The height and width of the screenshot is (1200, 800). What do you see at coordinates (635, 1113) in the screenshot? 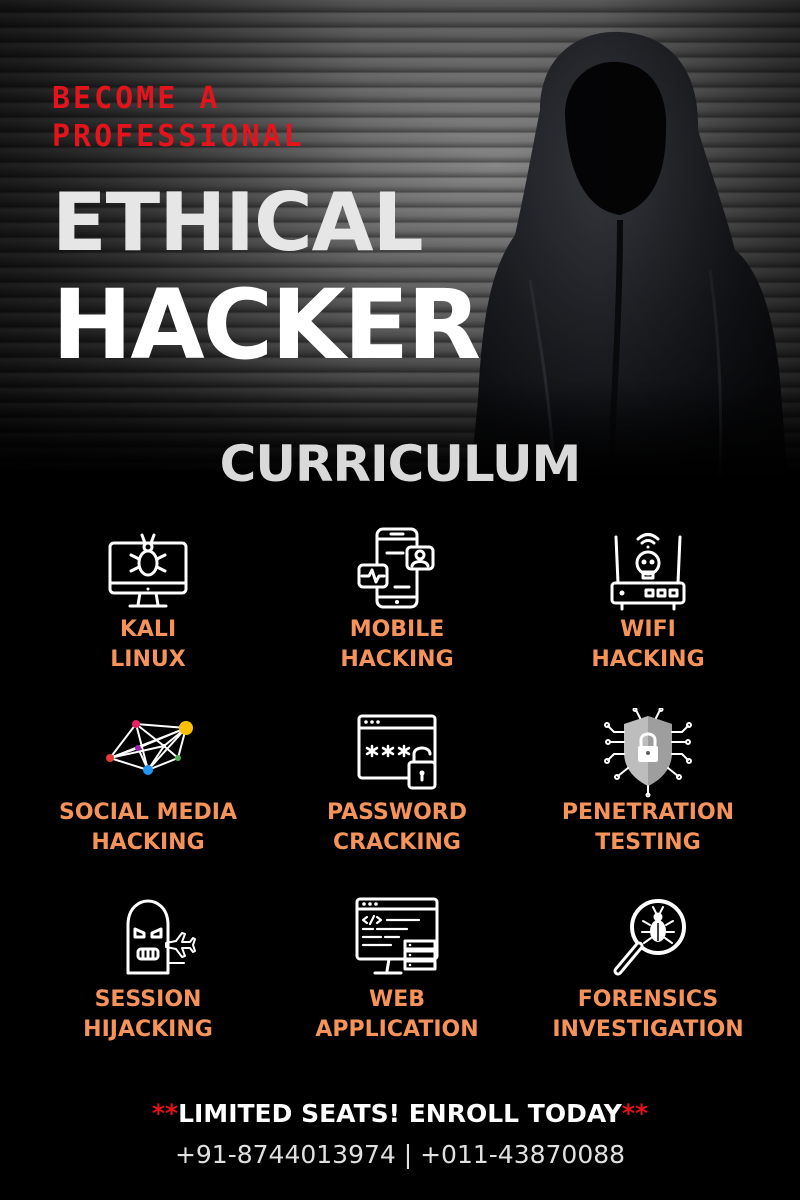
I see `cta-stars-right: **` at bounding box center [635, 1113].